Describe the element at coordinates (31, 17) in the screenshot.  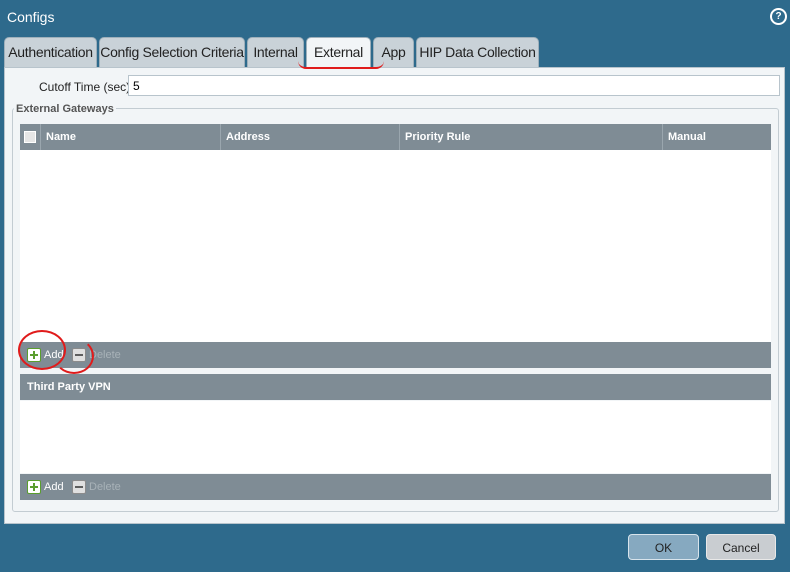
I see `window-title: Configs` at that location.